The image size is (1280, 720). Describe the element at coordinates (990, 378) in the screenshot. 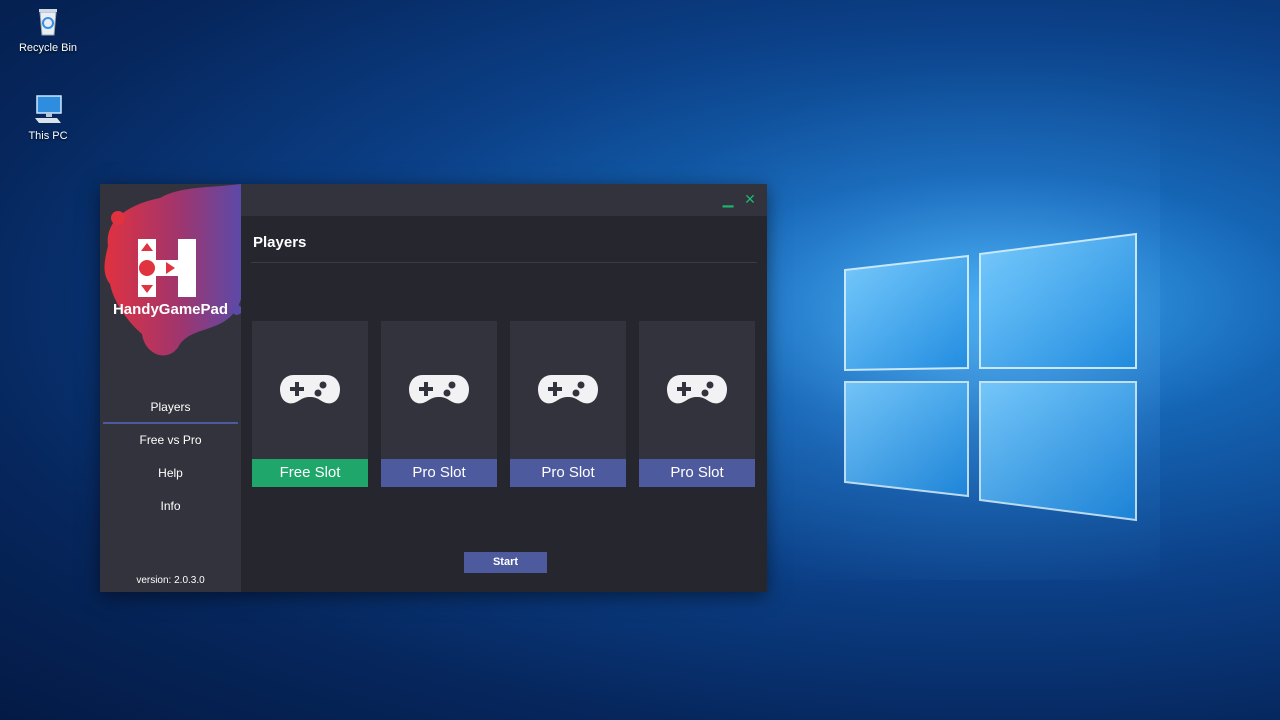

I see `windows-logo` at that location.